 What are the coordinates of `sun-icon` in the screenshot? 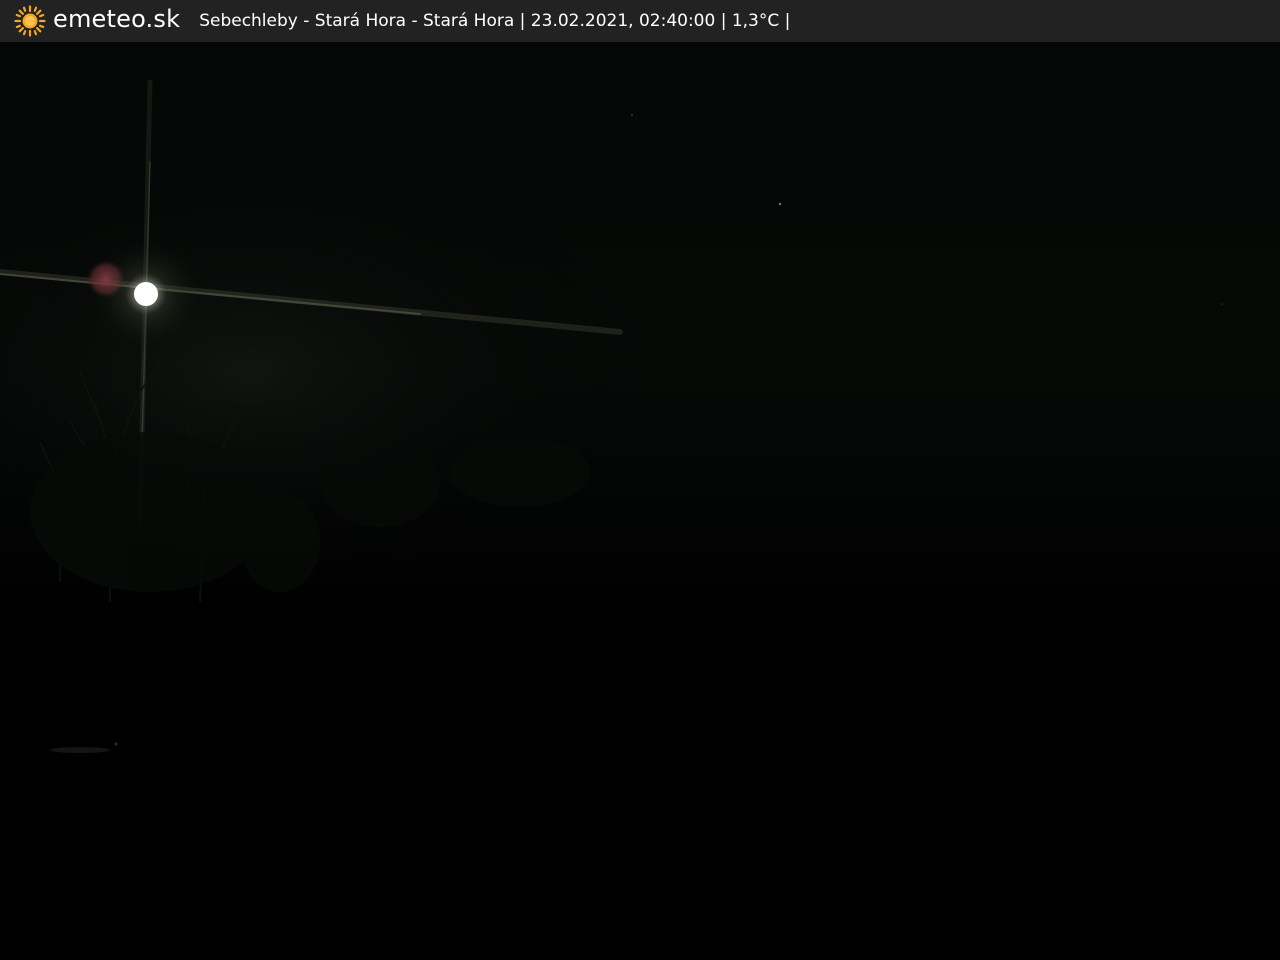 It's located at (30, 21).